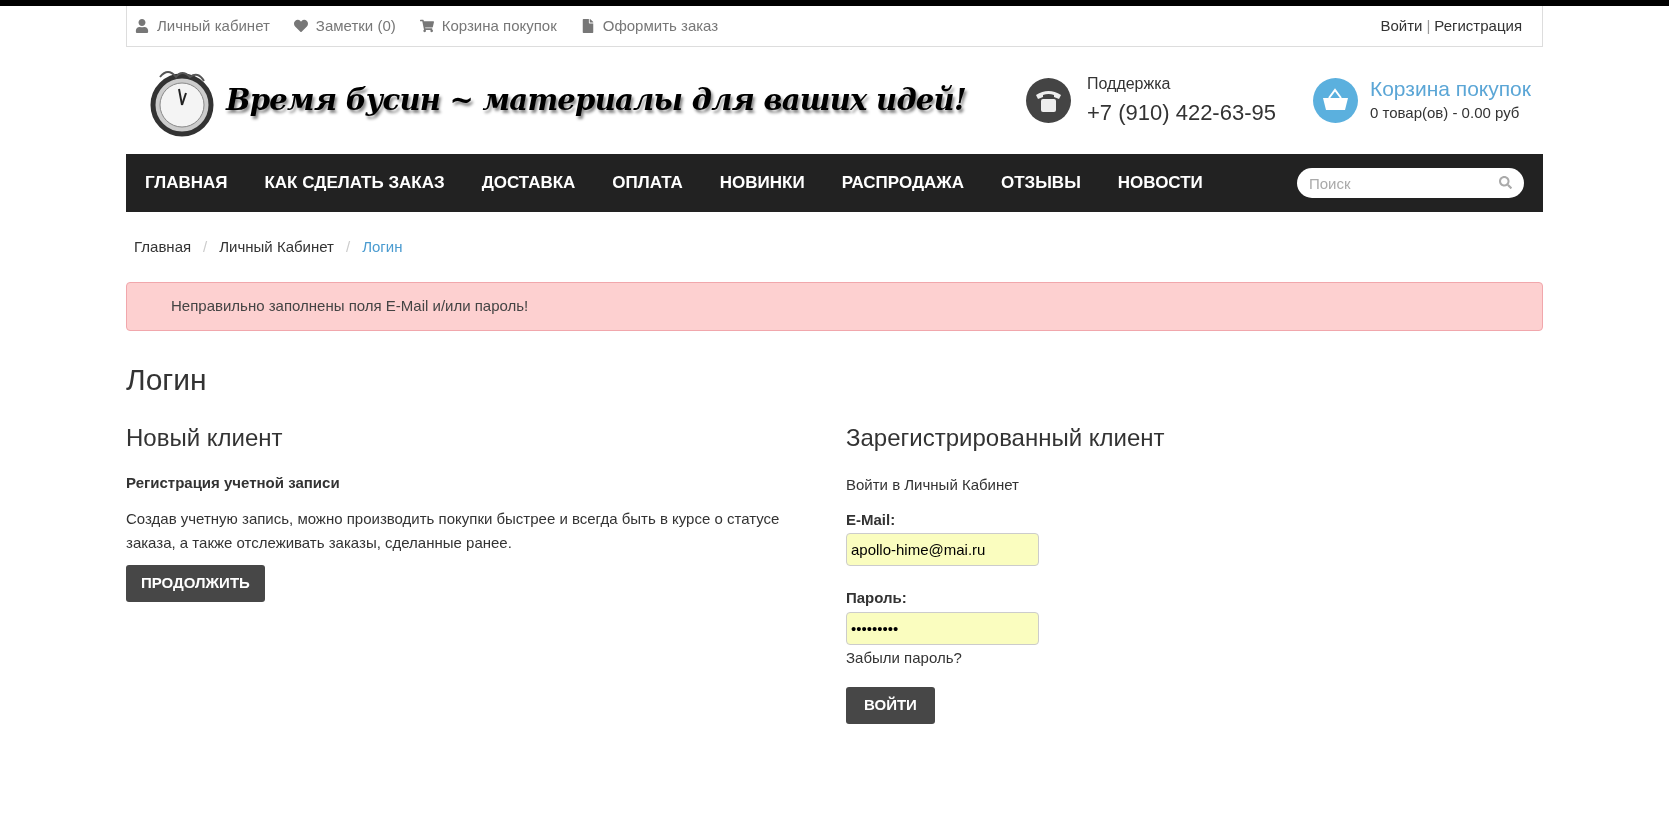 This screenshot has height=823, width=1669. Describe the element at coordinates (163, 247) in the screenshot. I see `breadcrumb-link: Главная` at that location.